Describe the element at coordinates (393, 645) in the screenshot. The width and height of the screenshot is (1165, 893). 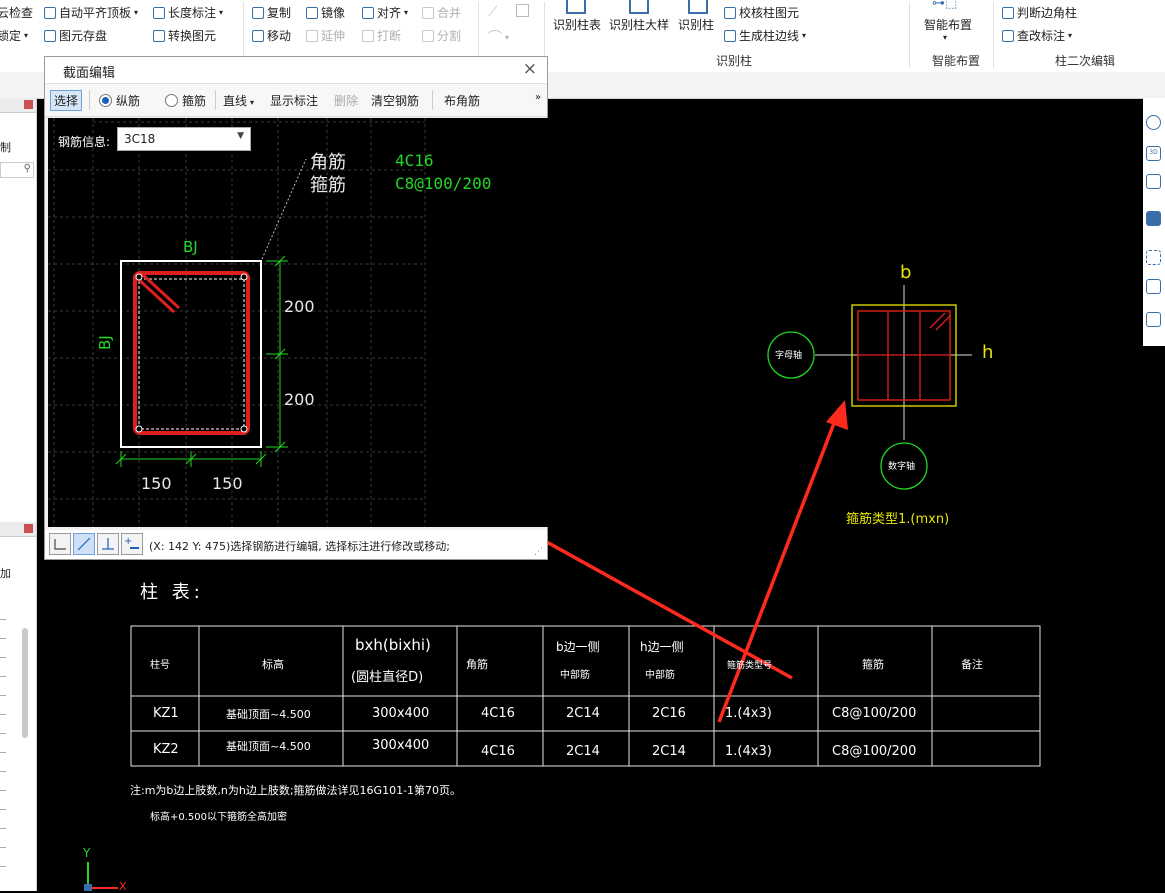
I see `table-header-cell: bxh(bixhi)` at that location.